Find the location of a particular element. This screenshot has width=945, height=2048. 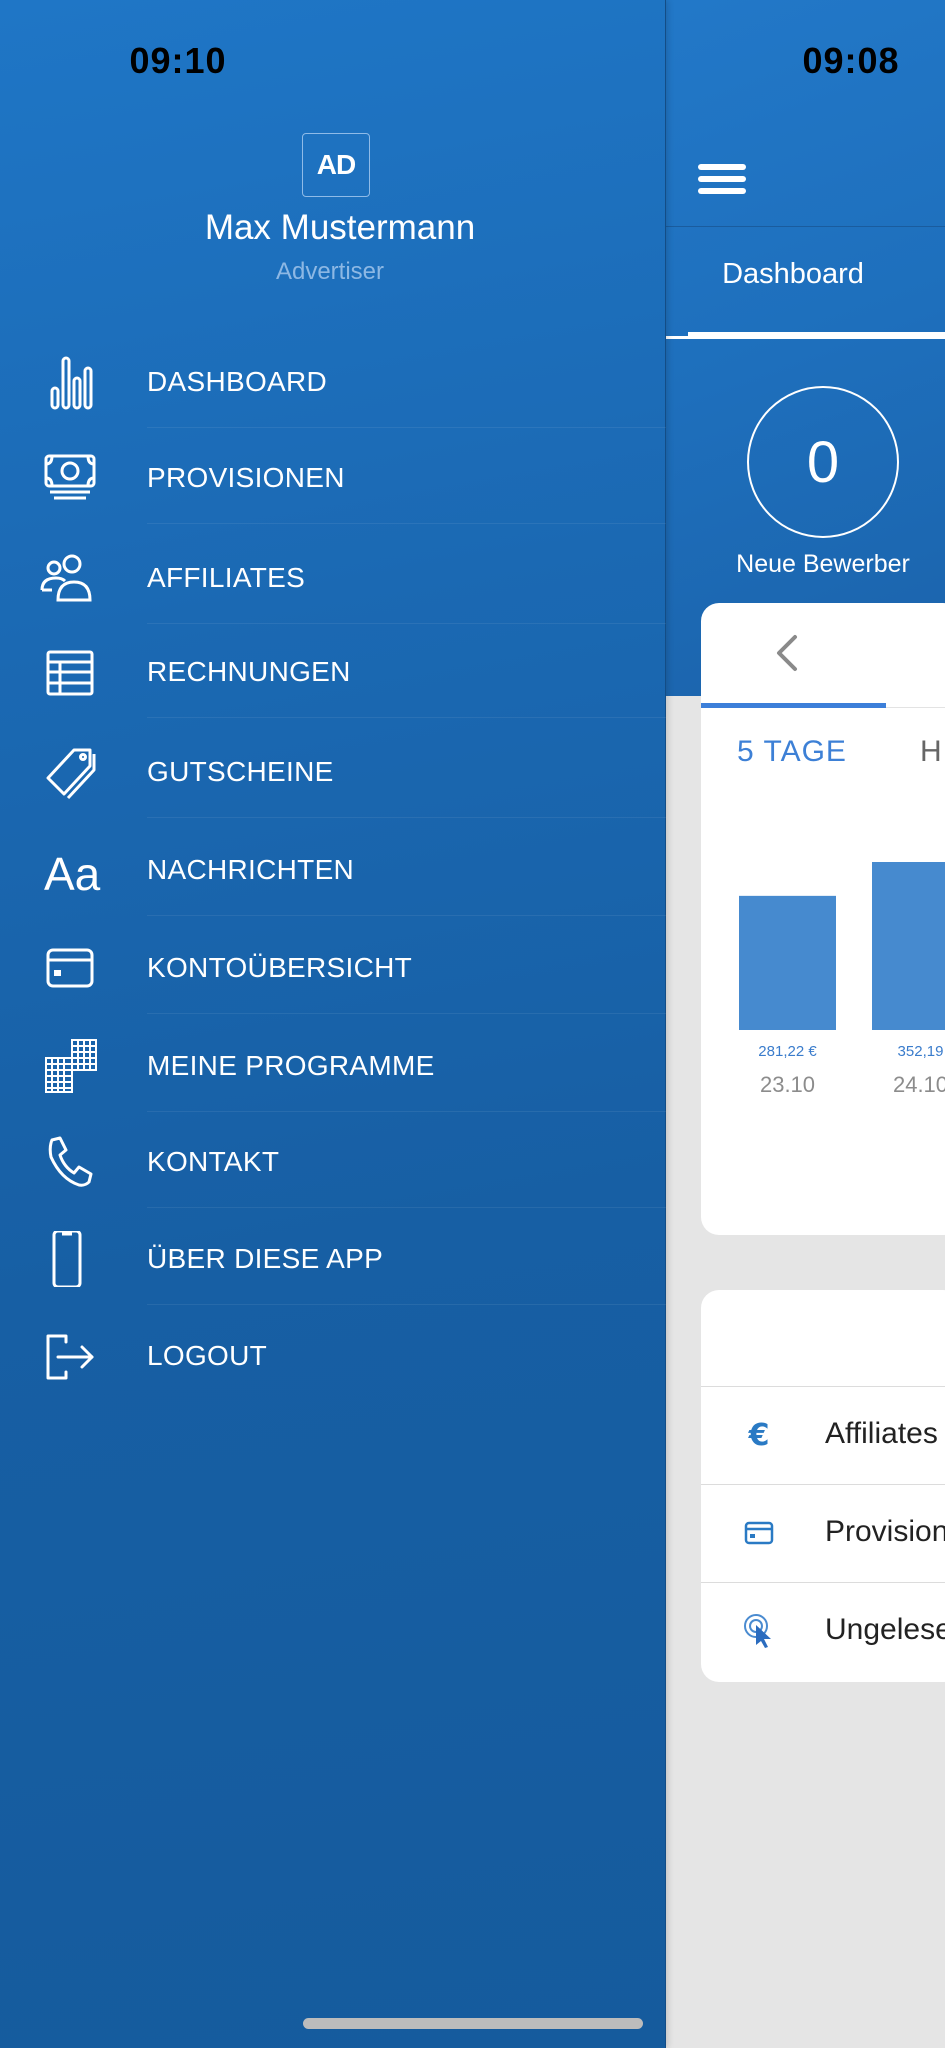

bar-value-label: 281,22 € is located at coordinates (787, 1051).